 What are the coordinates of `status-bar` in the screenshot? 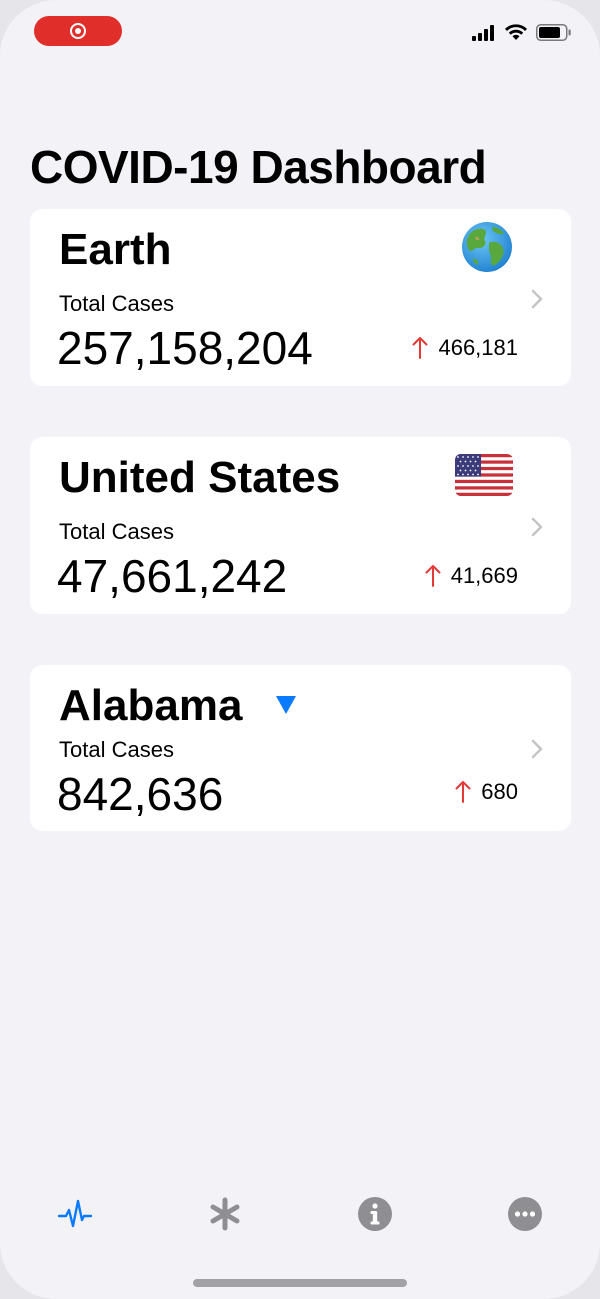 It's located at (300, 35).